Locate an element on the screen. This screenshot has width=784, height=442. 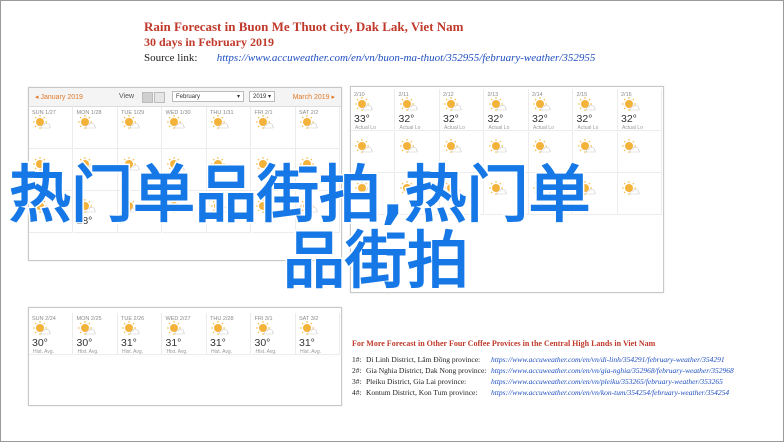
chevron-down-icon: ▾ is located at coordinates (269, 97).